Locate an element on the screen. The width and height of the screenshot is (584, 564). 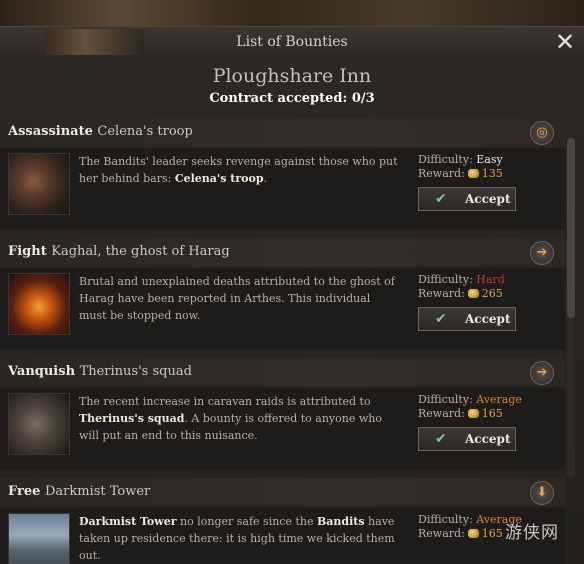
bounty-meta: Difficulty: Average Reward: 165 is located at coordinates (470, 406).